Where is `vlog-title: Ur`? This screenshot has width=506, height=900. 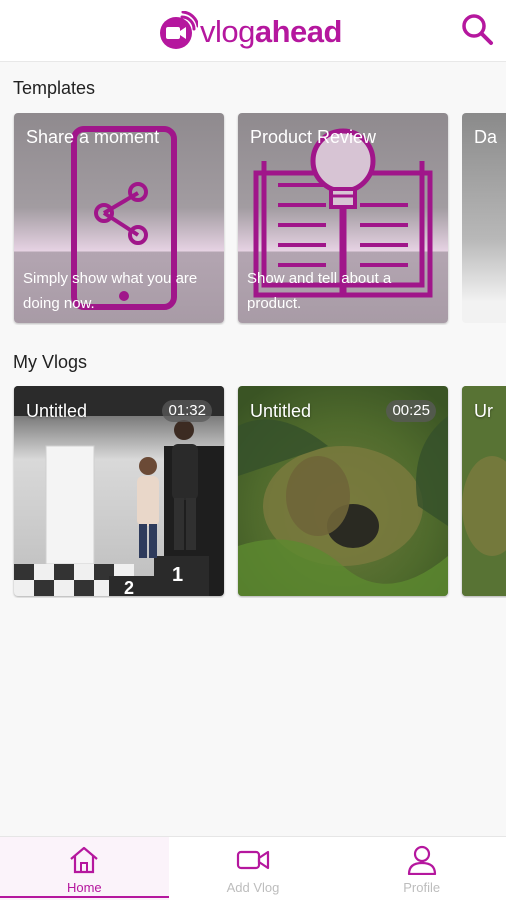 vlog-title: Ur is located at coordinates (483, 411).